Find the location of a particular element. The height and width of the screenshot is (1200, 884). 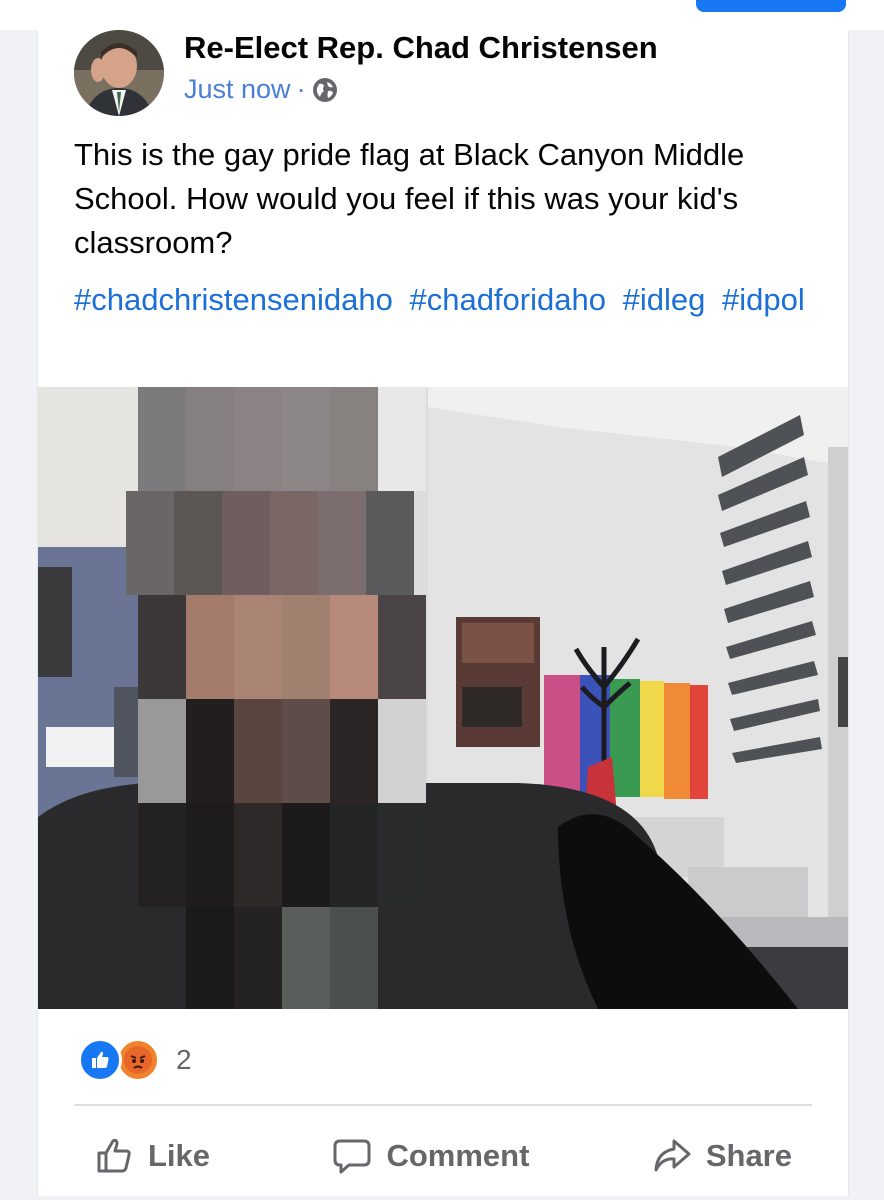

top-strip is located at coordinates (442, 15).